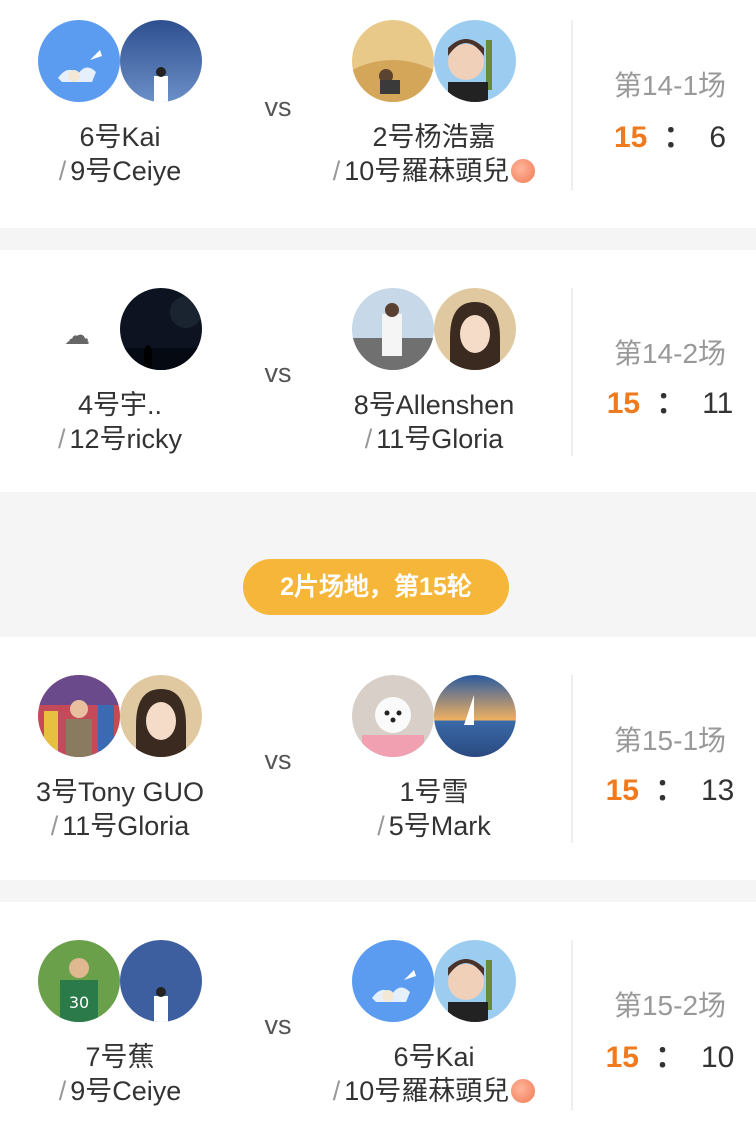  Describe the element at coordinates (393, 716) in the screenshot. I see `avatar-xue` at that location.